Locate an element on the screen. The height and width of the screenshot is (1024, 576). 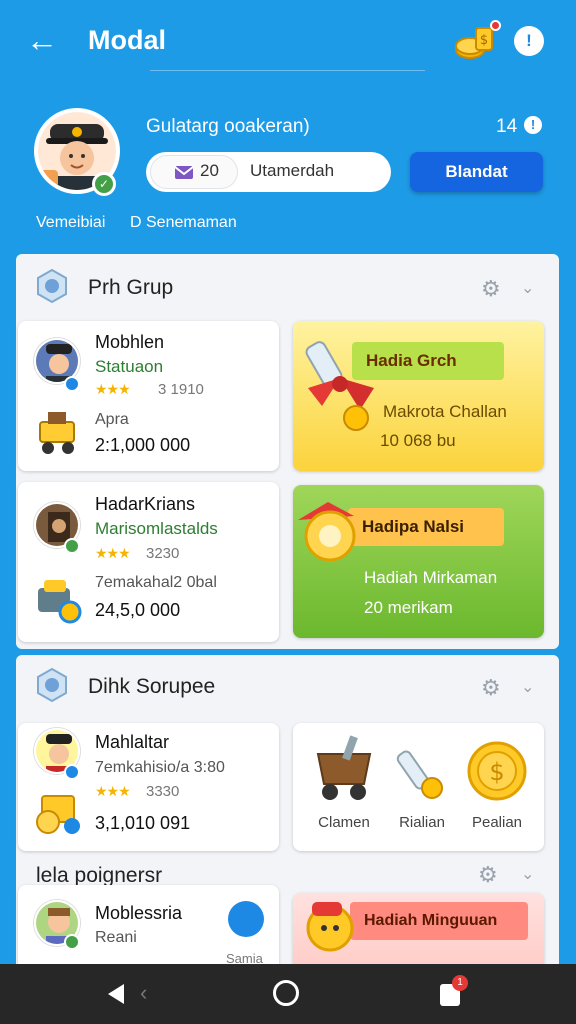
shop-item-label: Rialian is located at coordinates (422, 822).